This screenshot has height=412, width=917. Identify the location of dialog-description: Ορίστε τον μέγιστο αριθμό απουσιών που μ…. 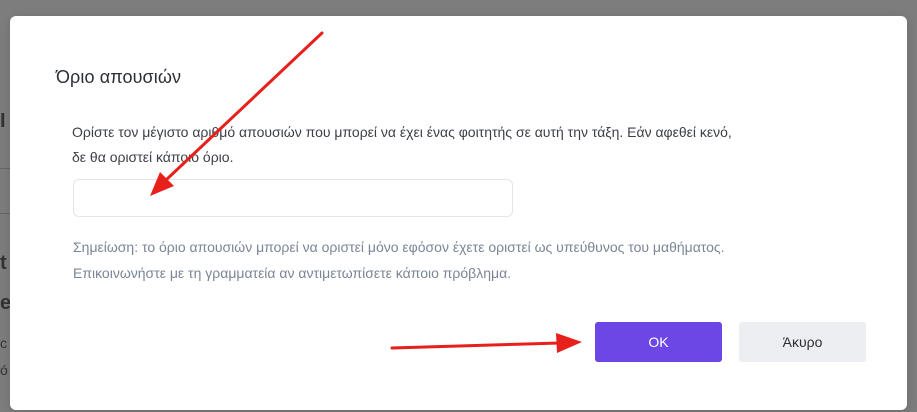
(472, 145).